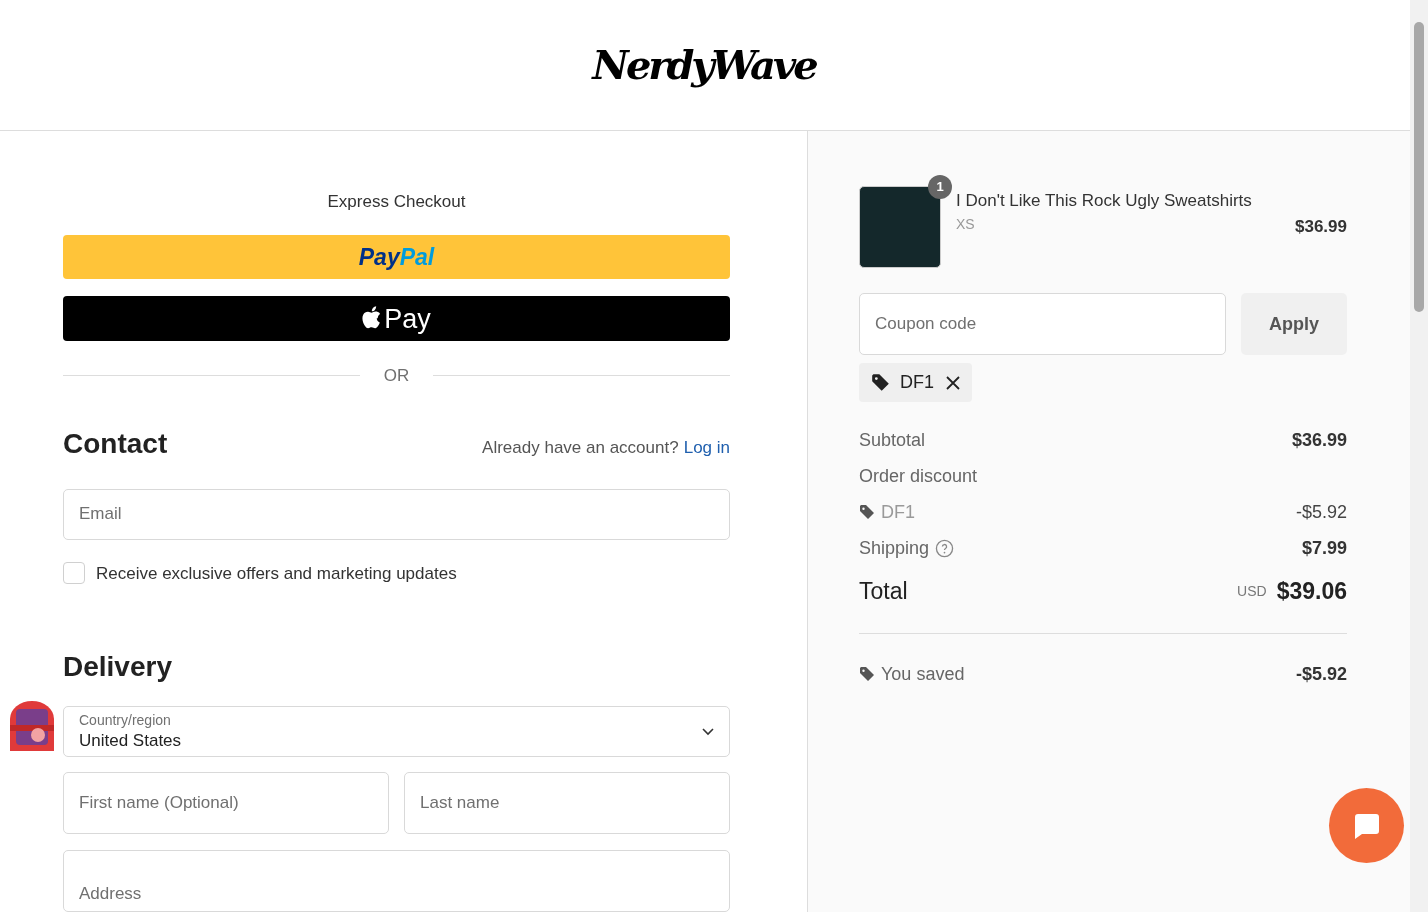 The image size is (1428, 912). I want to click on checkbox, so click(74, 573).